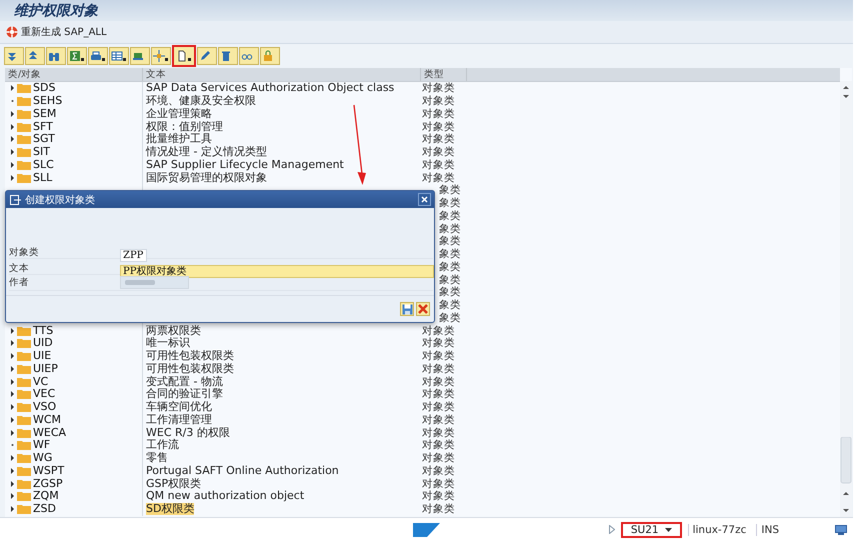 The image size is (865, 541). What do you see at coordinates (42, 458) in the screenshot?
I see `object-class-name: WG` at bounding box center [42, 458].